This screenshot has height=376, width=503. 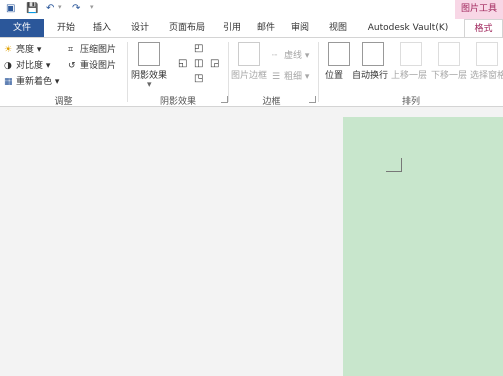 What do you see at coordinates (275, 55) in the screenshot?
I see `dashes-icon: ┈` at bounding box center [275, 55].